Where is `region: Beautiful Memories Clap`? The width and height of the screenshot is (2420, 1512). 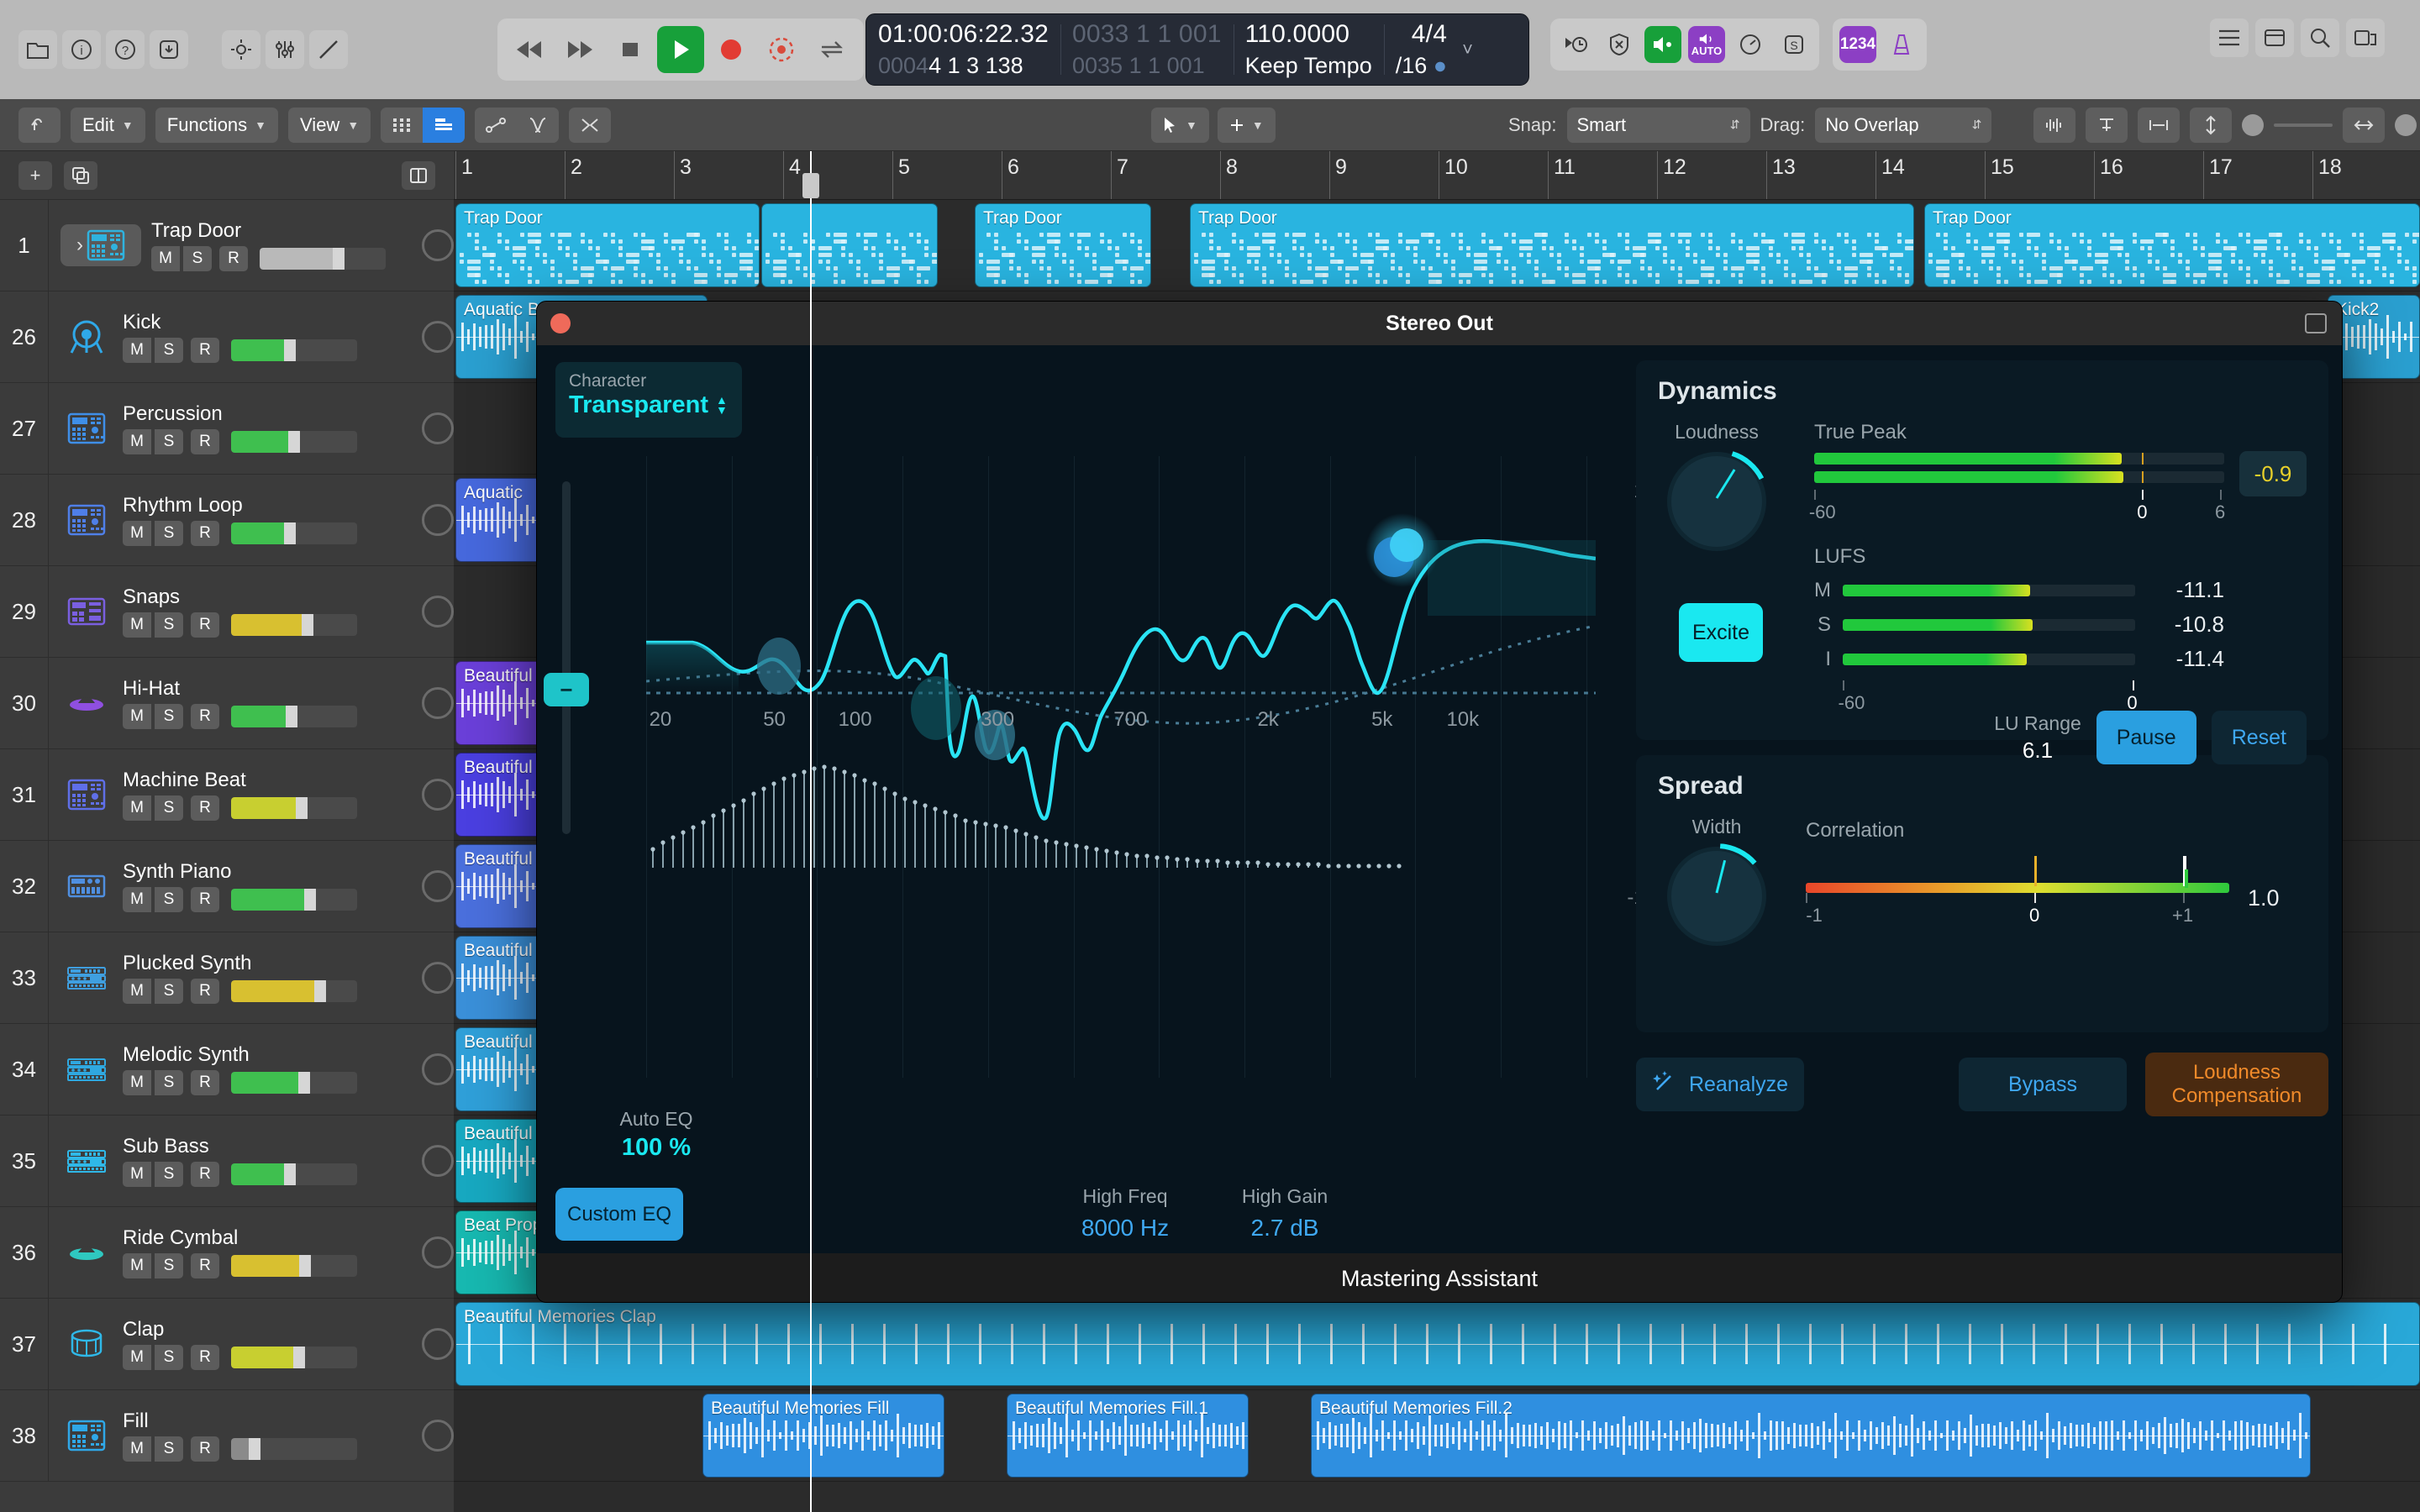 region: Beautiful Memories Clap is located at coordinates (1437, 1344).